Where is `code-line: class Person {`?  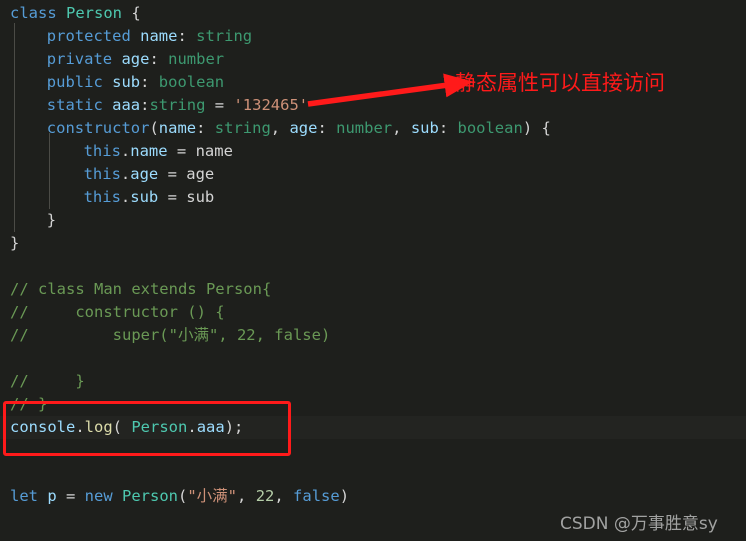 code-line: class Person { is located at coordinates (75, 13).